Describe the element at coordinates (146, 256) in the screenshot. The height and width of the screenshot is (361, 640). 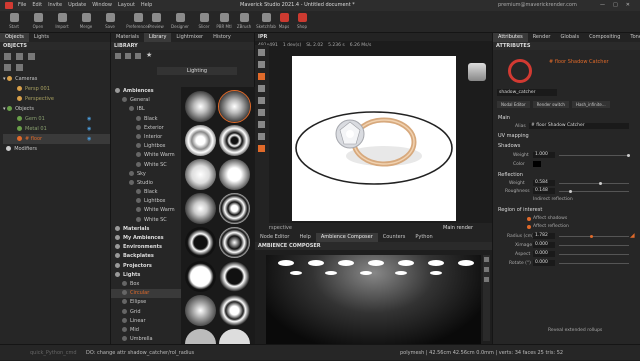
I see `library-tree-item: Backplates` at that location.